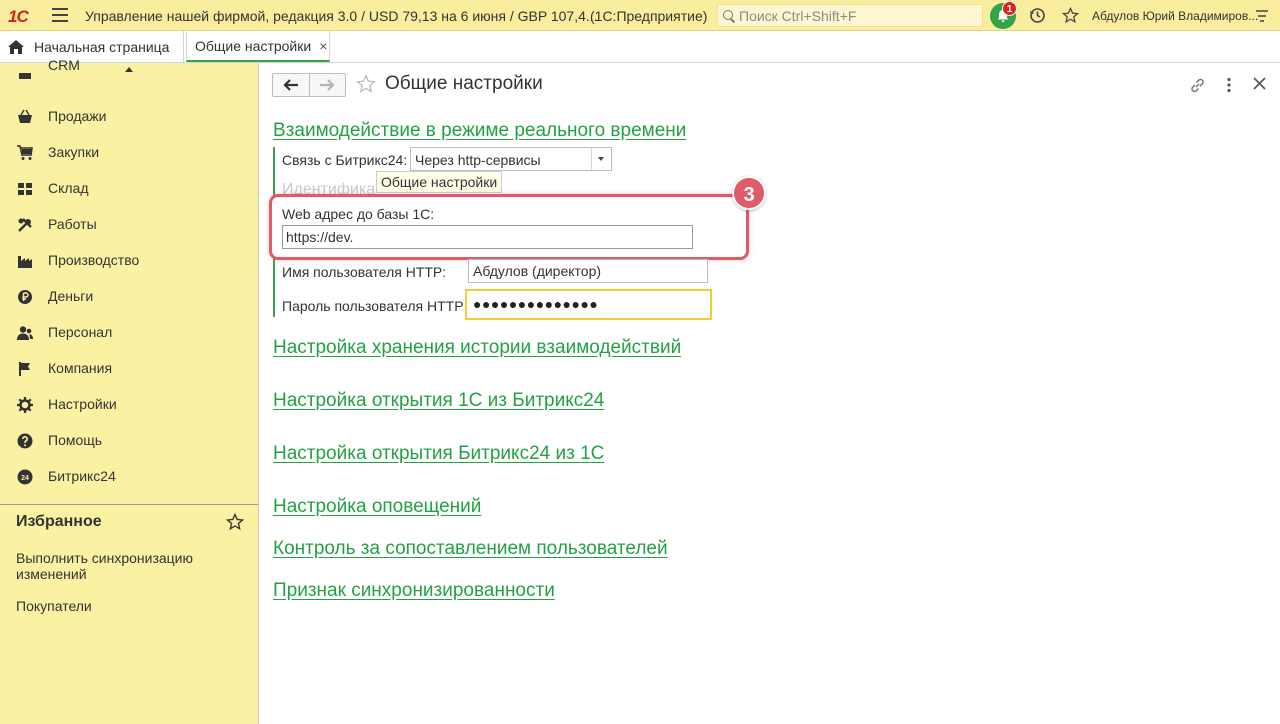 The width and height of the screenshot is (1280, 724). I want to click on svg-text: 24, so click(25, 478).